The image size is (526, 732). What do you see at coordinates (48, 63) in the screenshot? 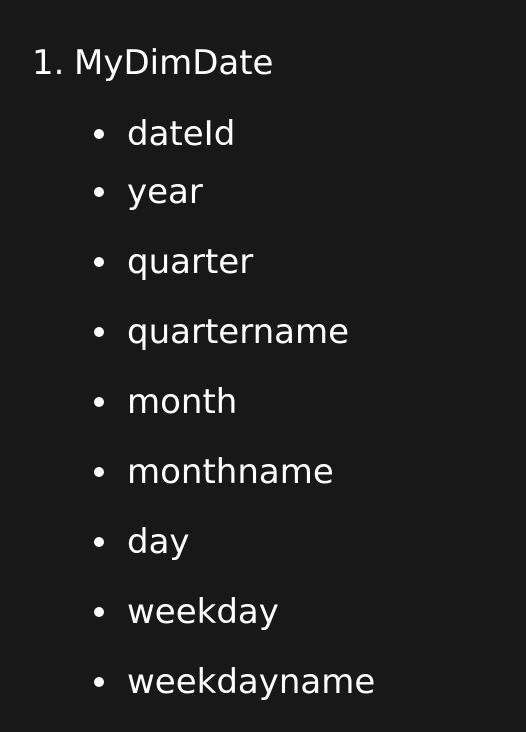
I see `list-item-number: 1.` at bounding box center [48, 63].